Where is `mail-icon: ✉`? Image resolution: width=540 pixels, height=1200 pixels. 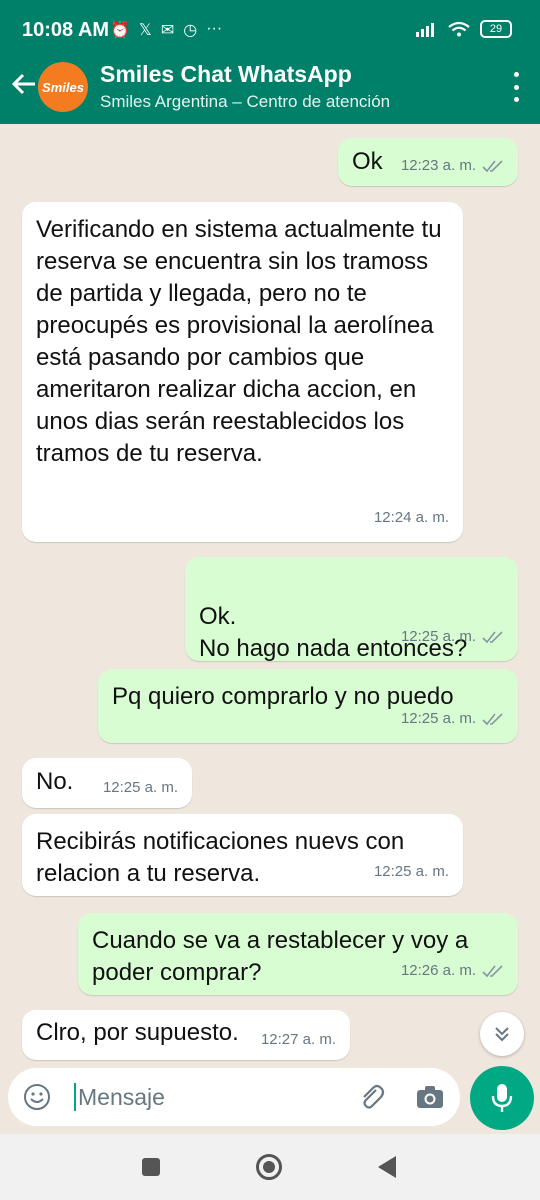 mail-icon: ✉ is located at coordinates (167, 30).